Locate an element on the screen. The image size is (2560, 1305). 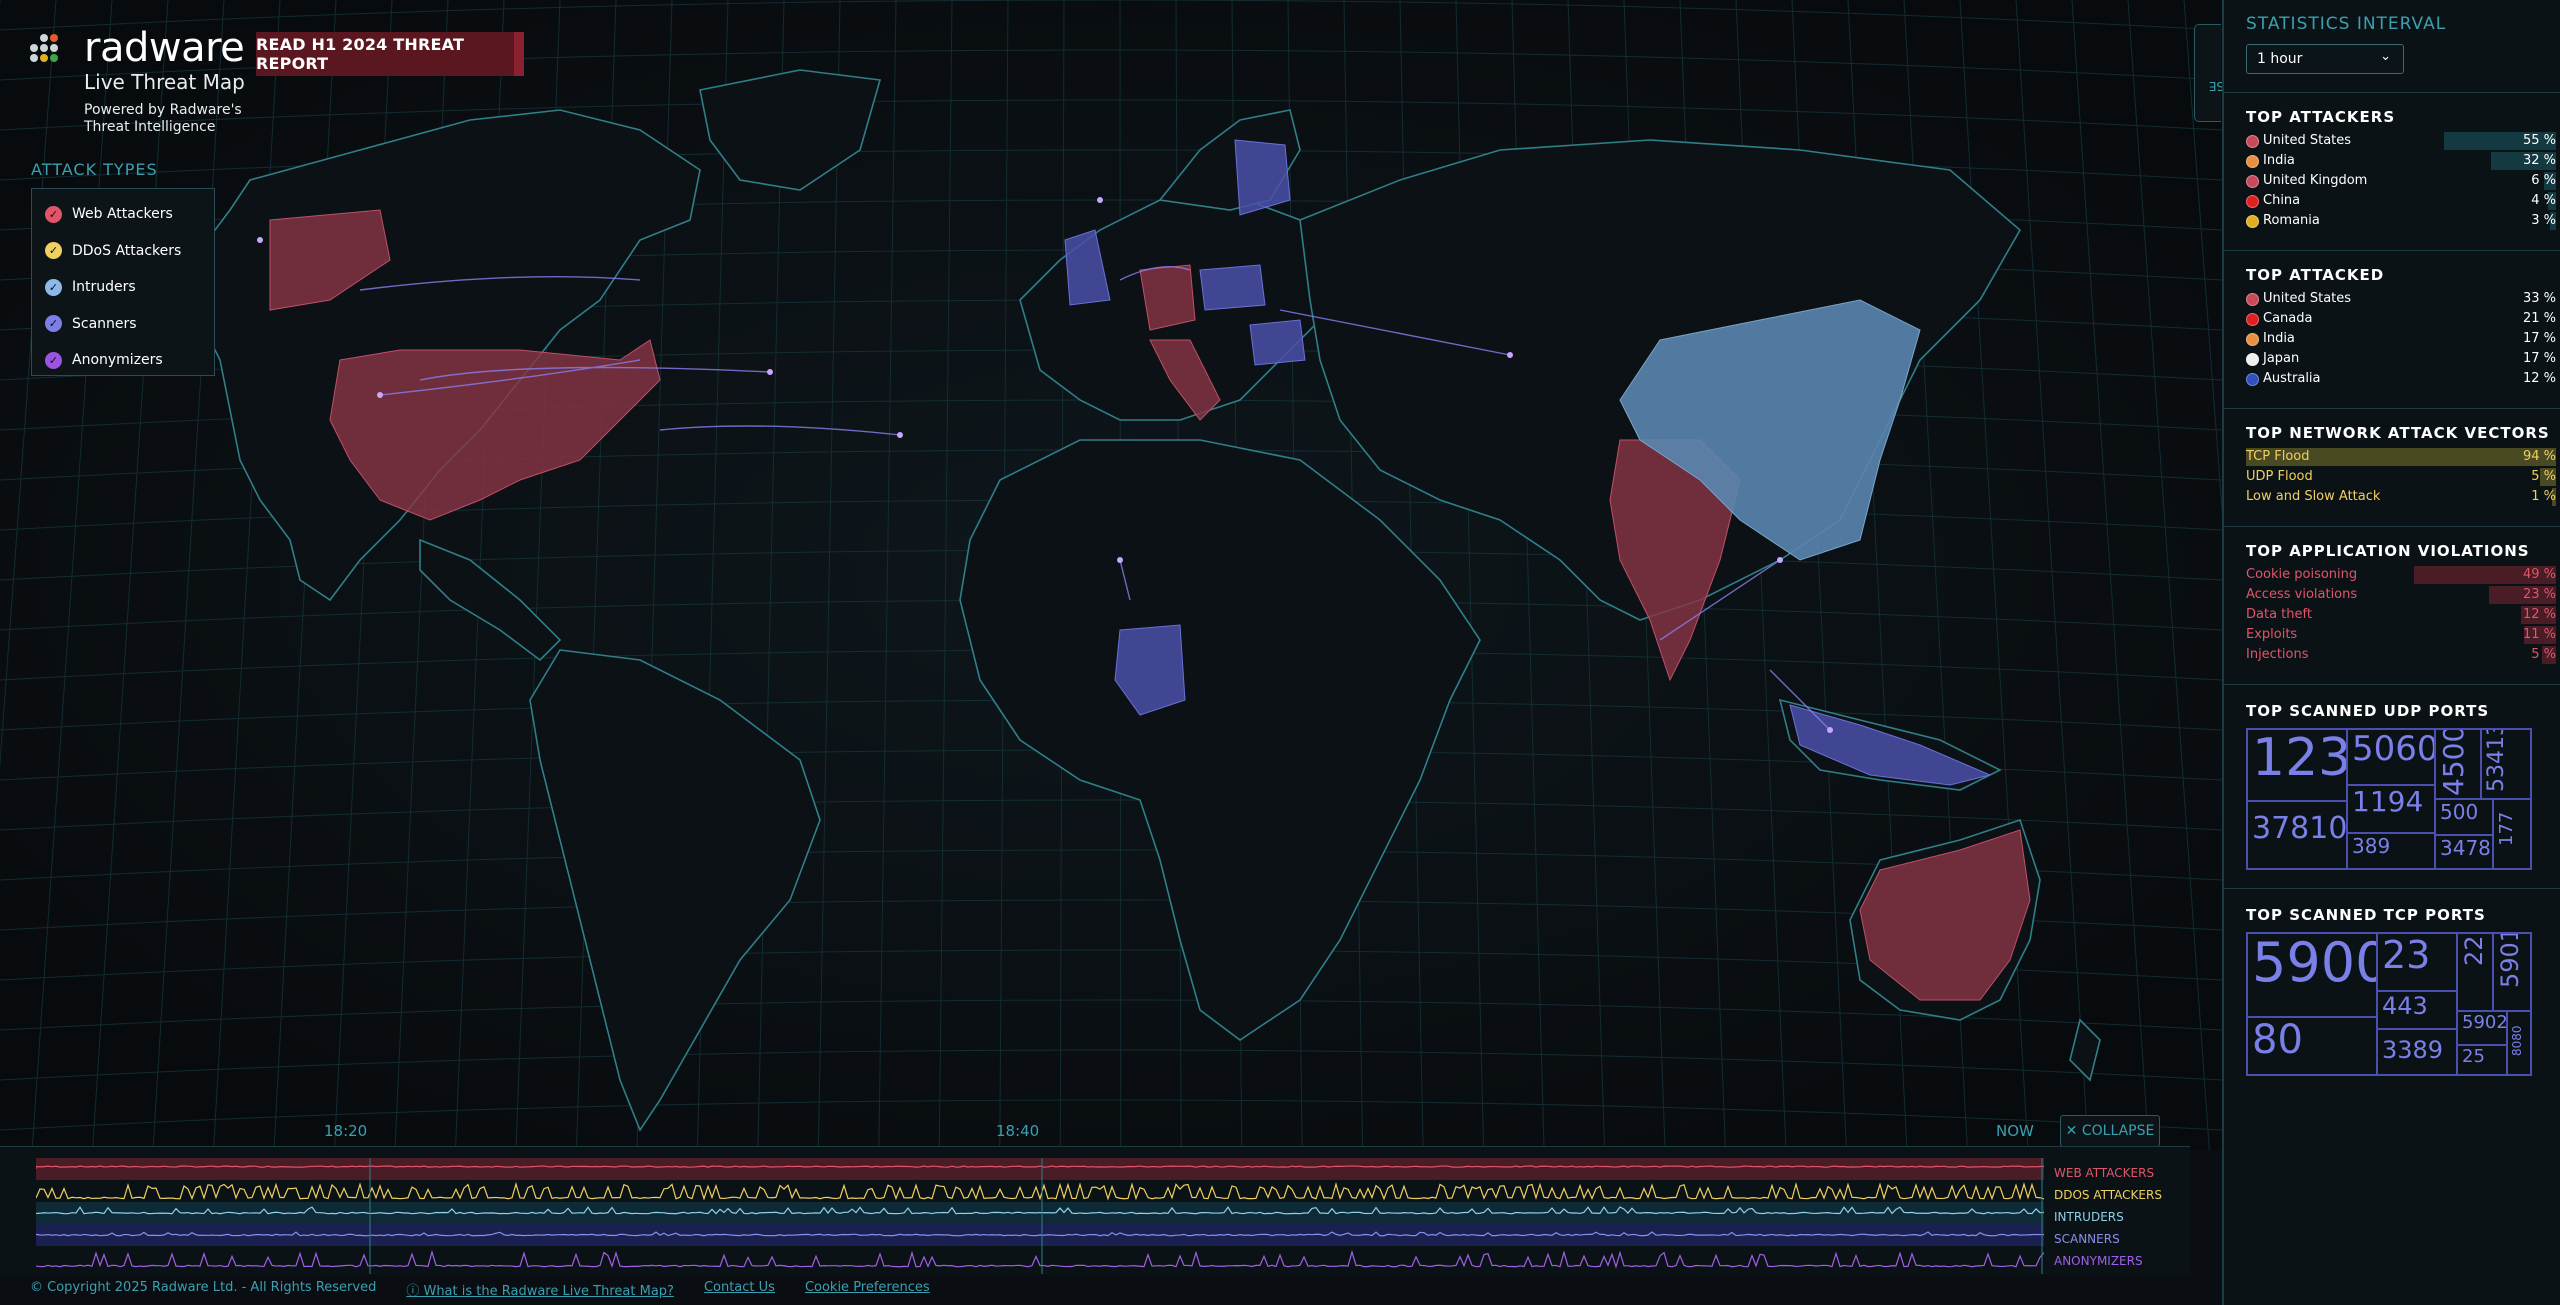
top-app-violations-row: Injections 5 % is located at coordinates (2401, 655).